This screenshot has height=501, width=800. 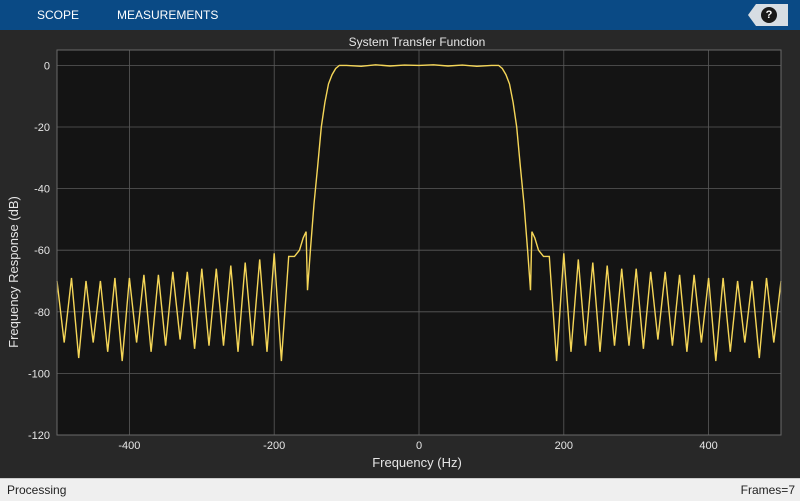 I want to click on frame-counter: Frames=7, so click(x=767, y=490).